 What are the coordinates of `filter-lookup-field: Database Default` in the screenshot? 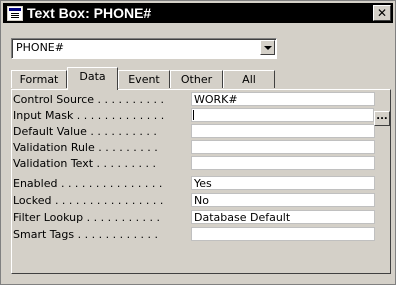 It's located at (283, 217).